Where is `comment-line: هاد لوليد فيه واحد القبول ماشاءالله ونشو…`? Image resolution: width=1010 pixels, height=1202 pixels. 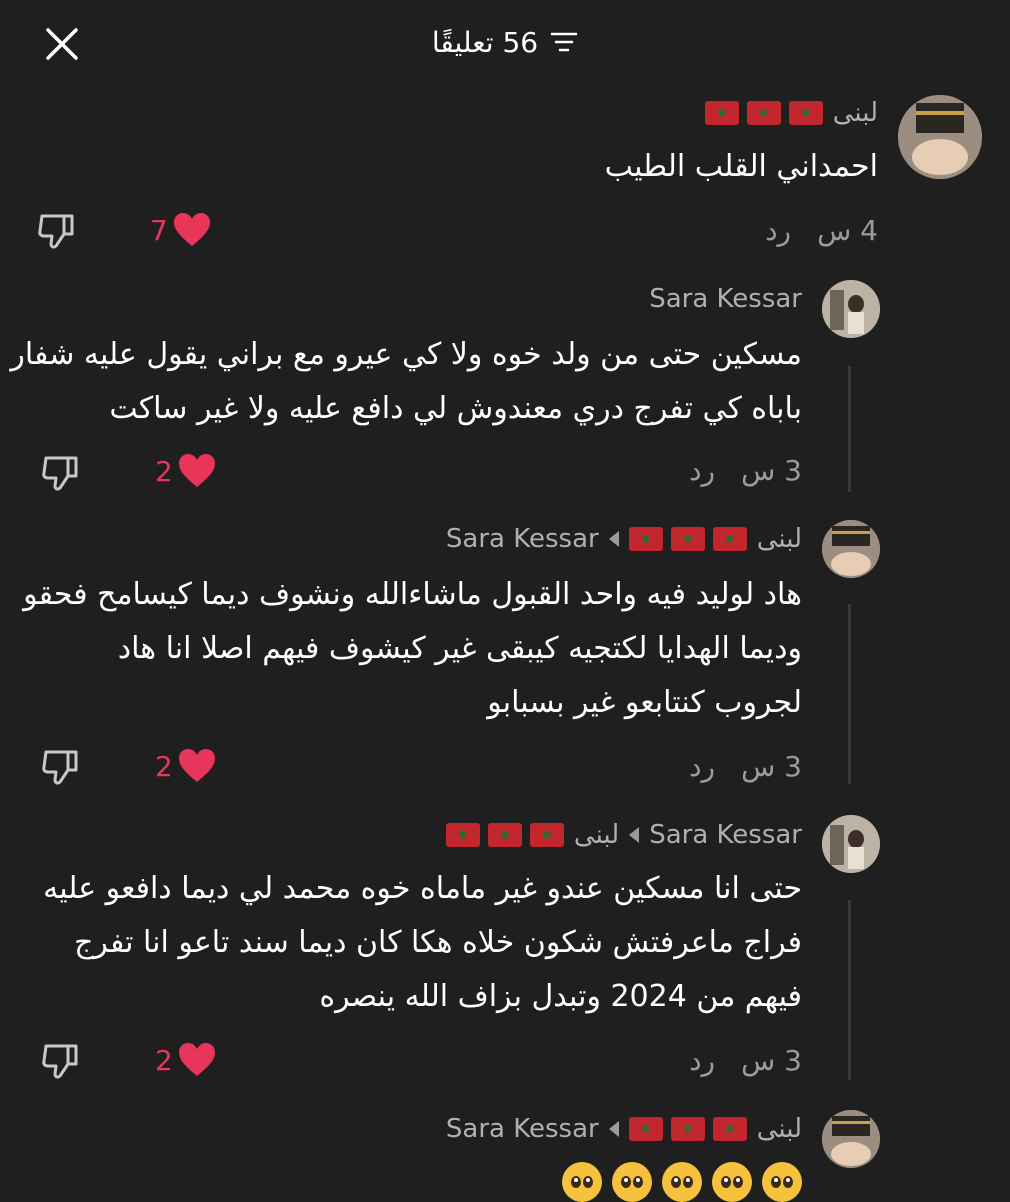
comment-line: هاد لوليد فيه واحد القبول ماشاءالله ونشو… is located at coordinates (412, 594).